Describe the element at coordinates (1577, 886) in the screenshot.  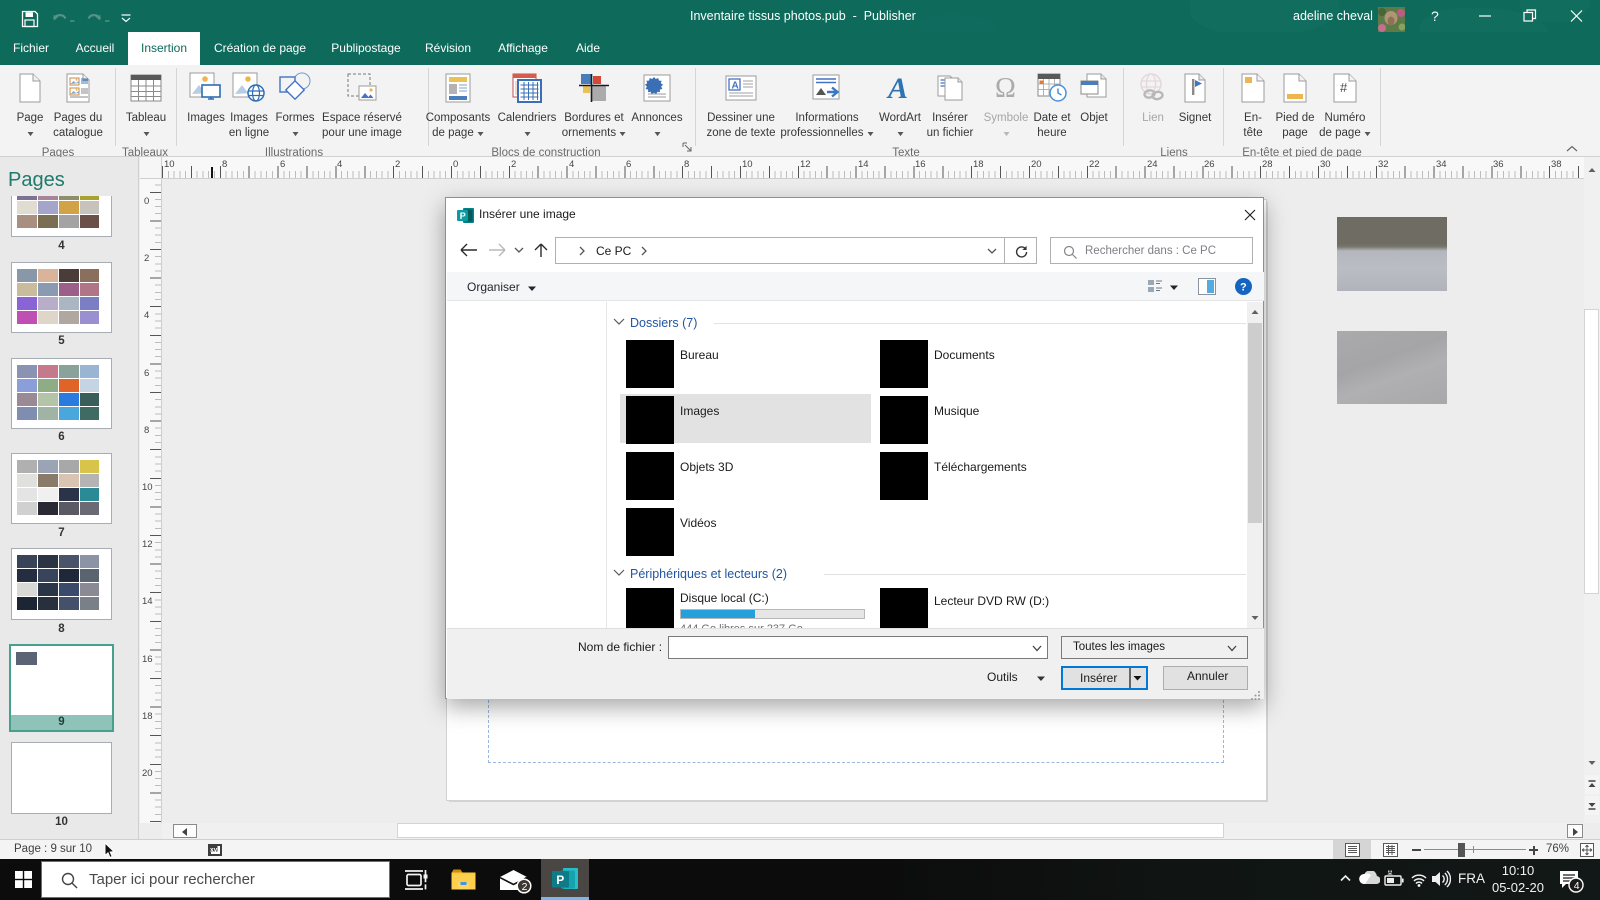
I see `svg-text: 4` at that location.